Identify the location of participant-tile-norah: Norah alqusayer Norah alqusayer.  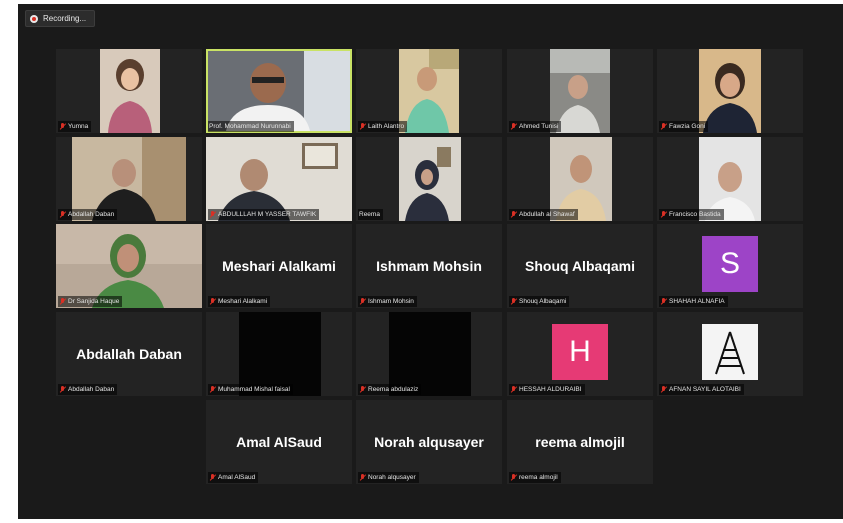
(429, 442).